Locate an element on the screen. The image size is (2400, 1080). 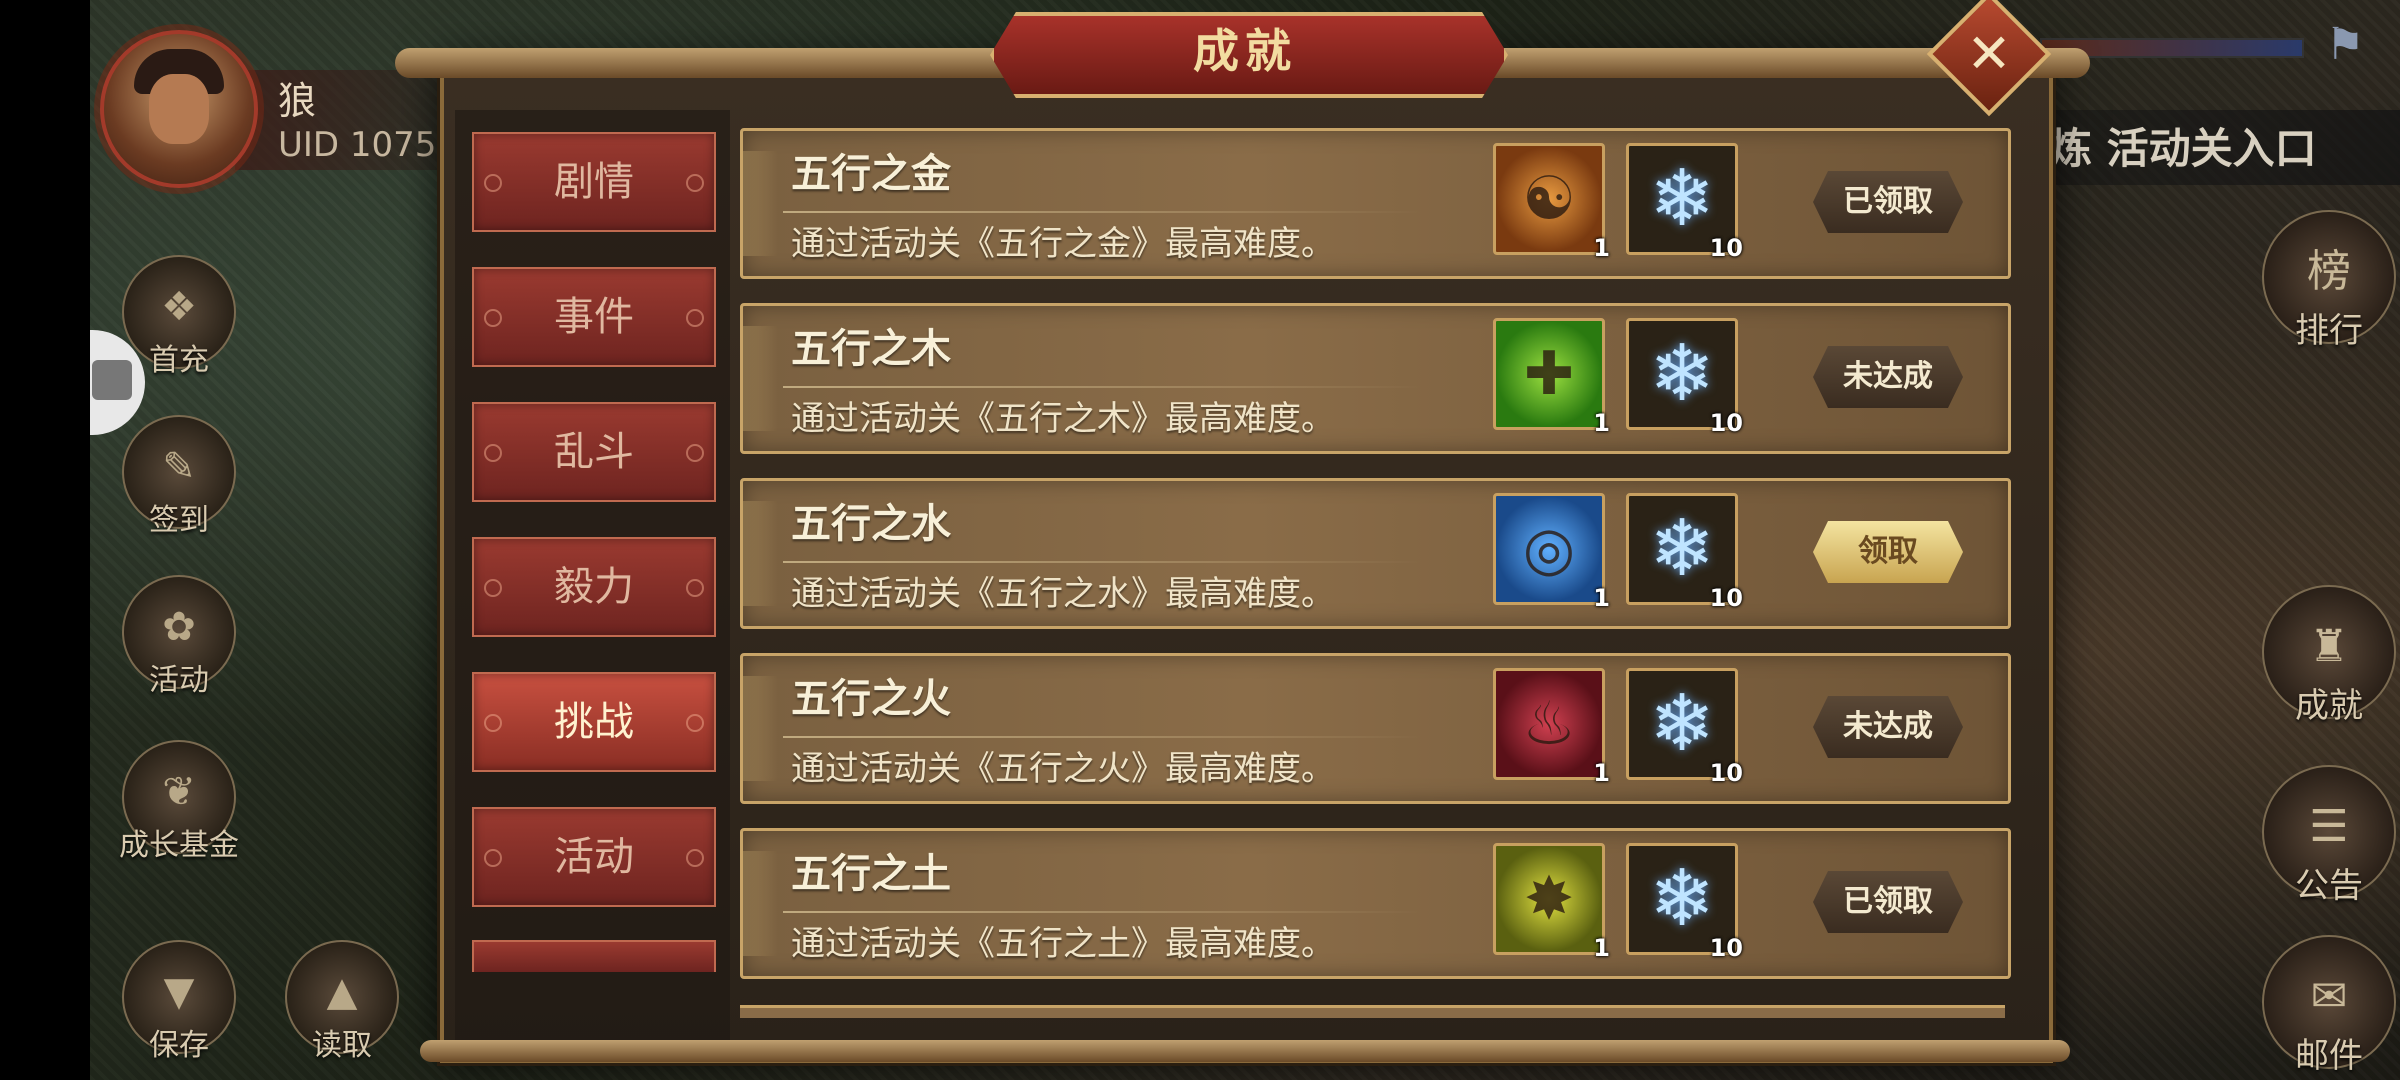
achievement-desc: 通过活动关《五行之木》最高难度。 is located at coordinates (1063, 419).